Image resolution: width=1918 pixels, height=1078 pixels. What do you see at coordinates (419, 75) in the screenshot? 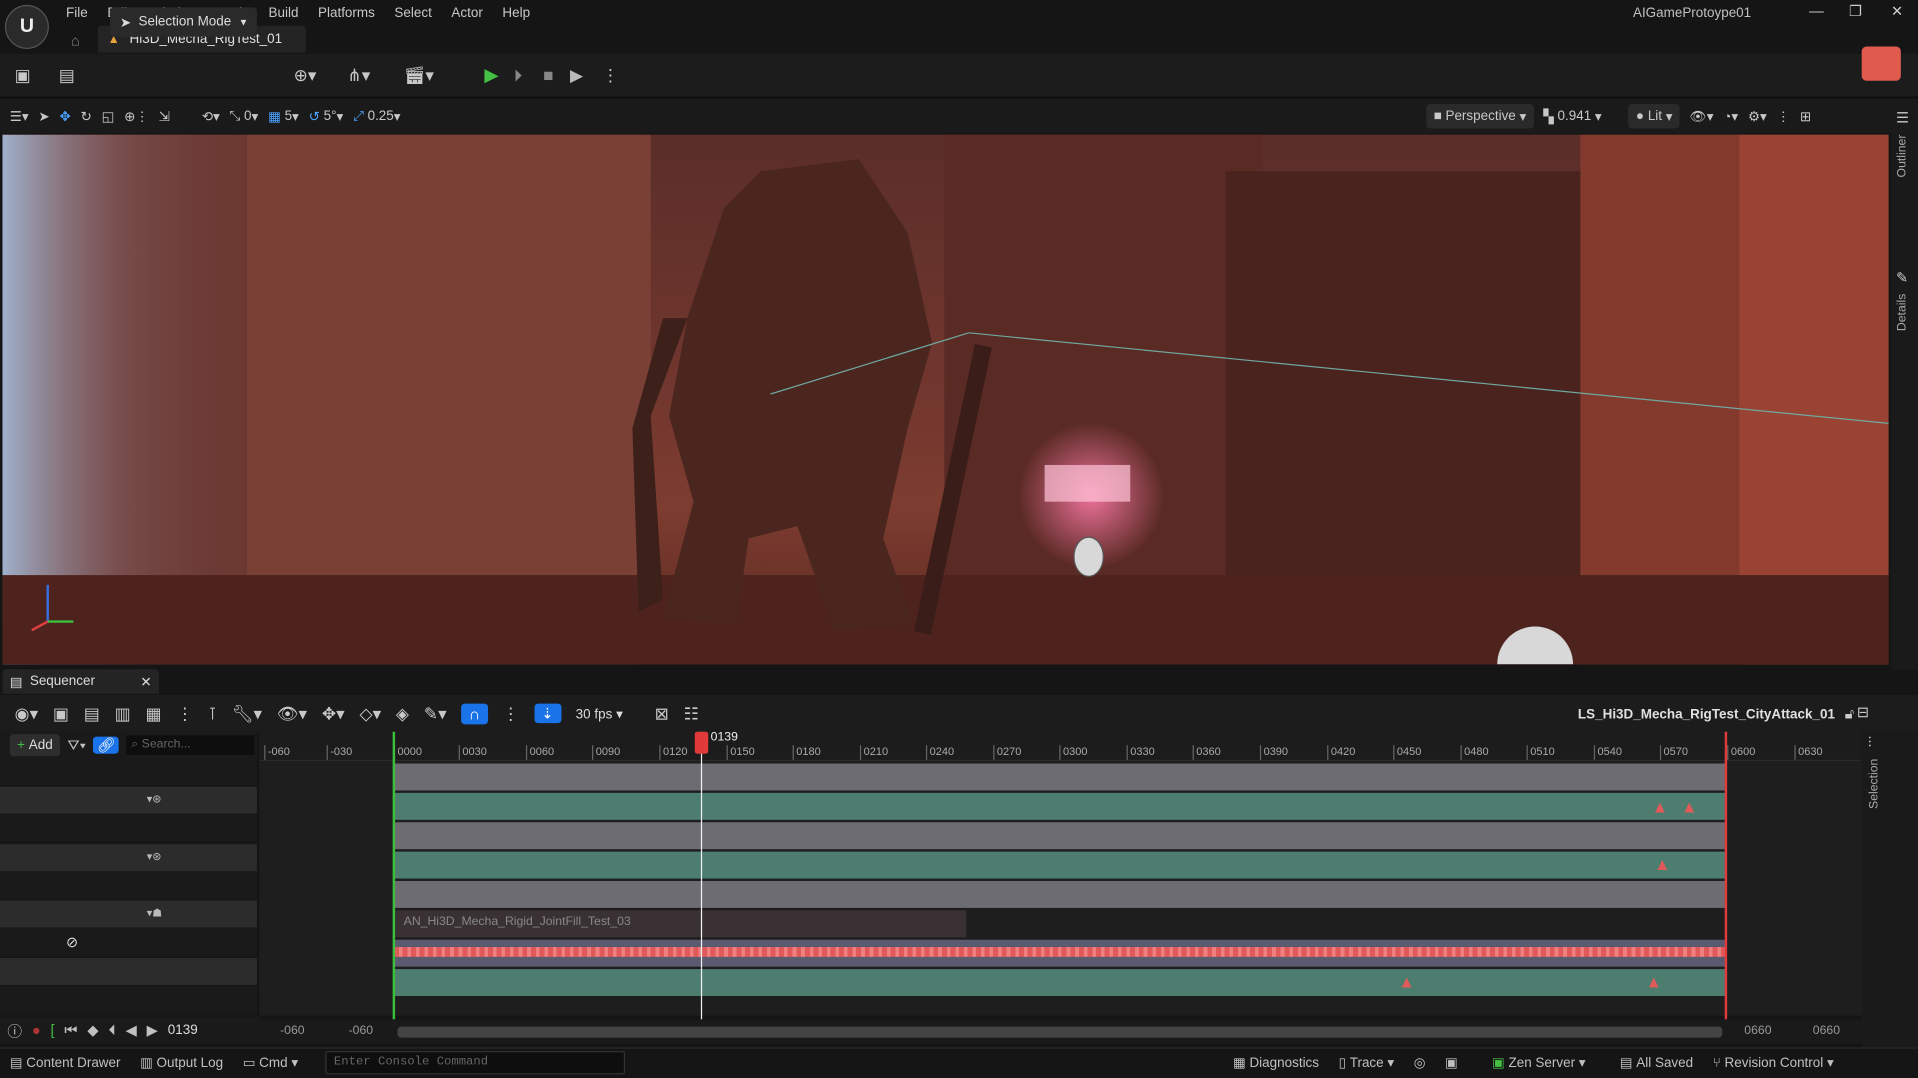
I see `cinematics-icon: 🎬︎▾` at bounding box center [419, 75].